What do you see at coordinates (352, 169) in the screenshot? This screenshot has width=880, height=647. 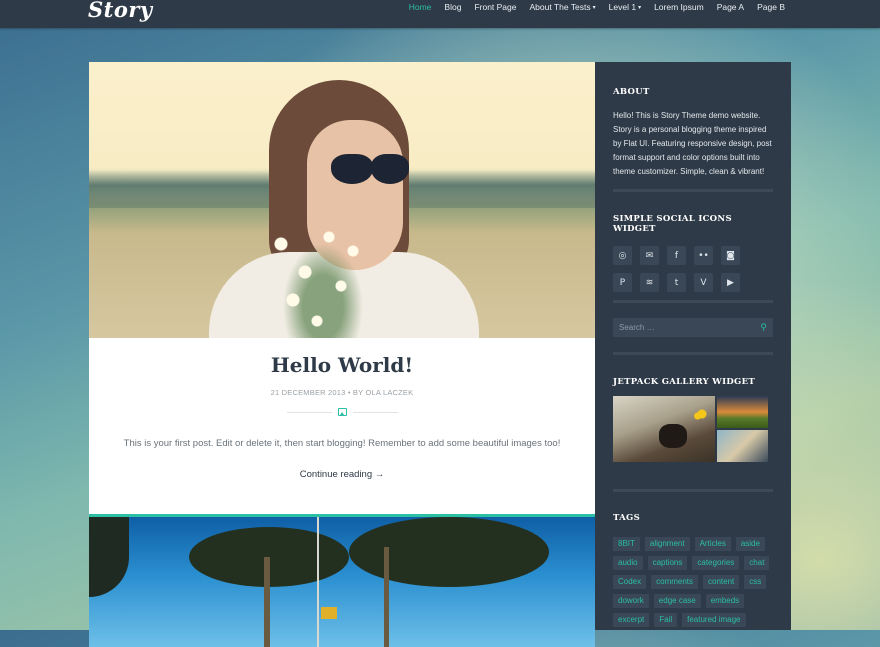 I see `sunglasses-left` at bounding box center [352, 169].